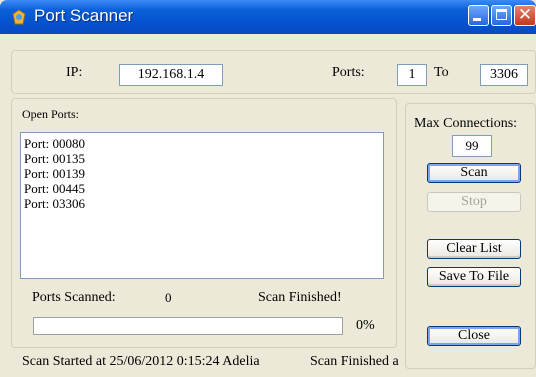 This screenshot has width=536, height=377. Describe the element at coordinates (203, 173) in the screenshot. I see `list-item: Port: 00139` at that location.